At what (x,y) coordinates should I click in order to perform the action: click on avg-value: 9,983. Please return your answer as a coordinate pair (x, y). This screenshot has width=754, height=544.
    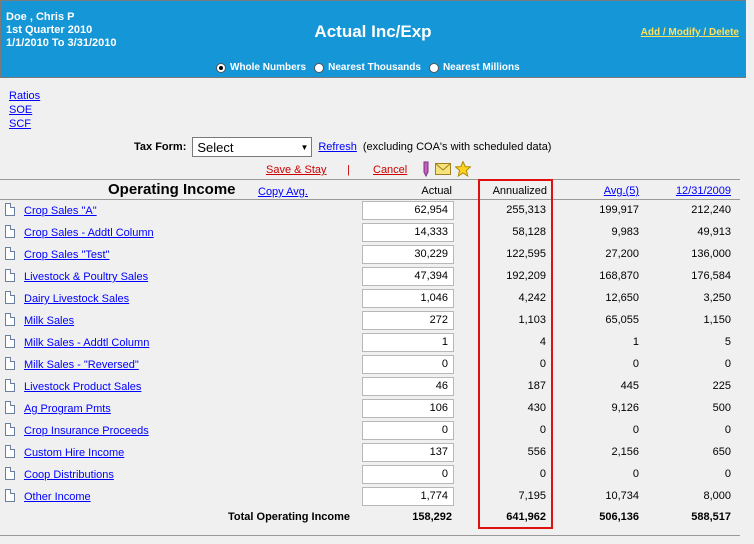
    Looking at the image, I should click on (625, 232).